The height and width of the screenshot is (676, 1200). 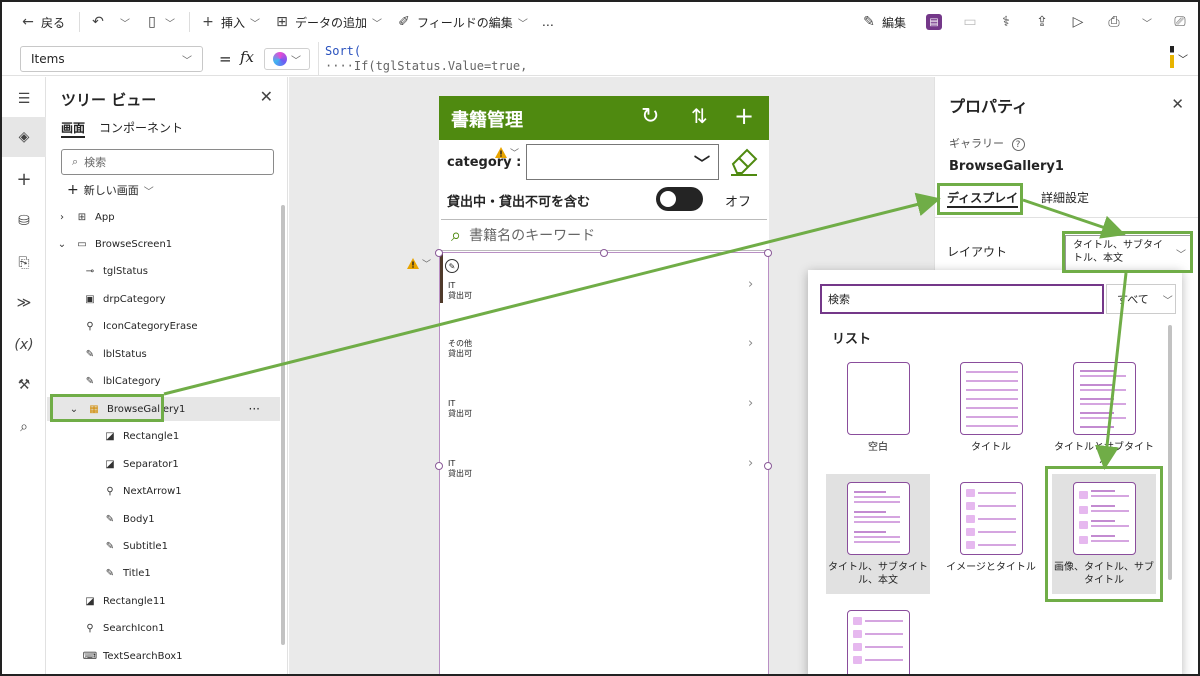 I want to click on tree-node-browsescreen1: ⌄ ▭ BrowseScreen1, so click(x=163, y=244).